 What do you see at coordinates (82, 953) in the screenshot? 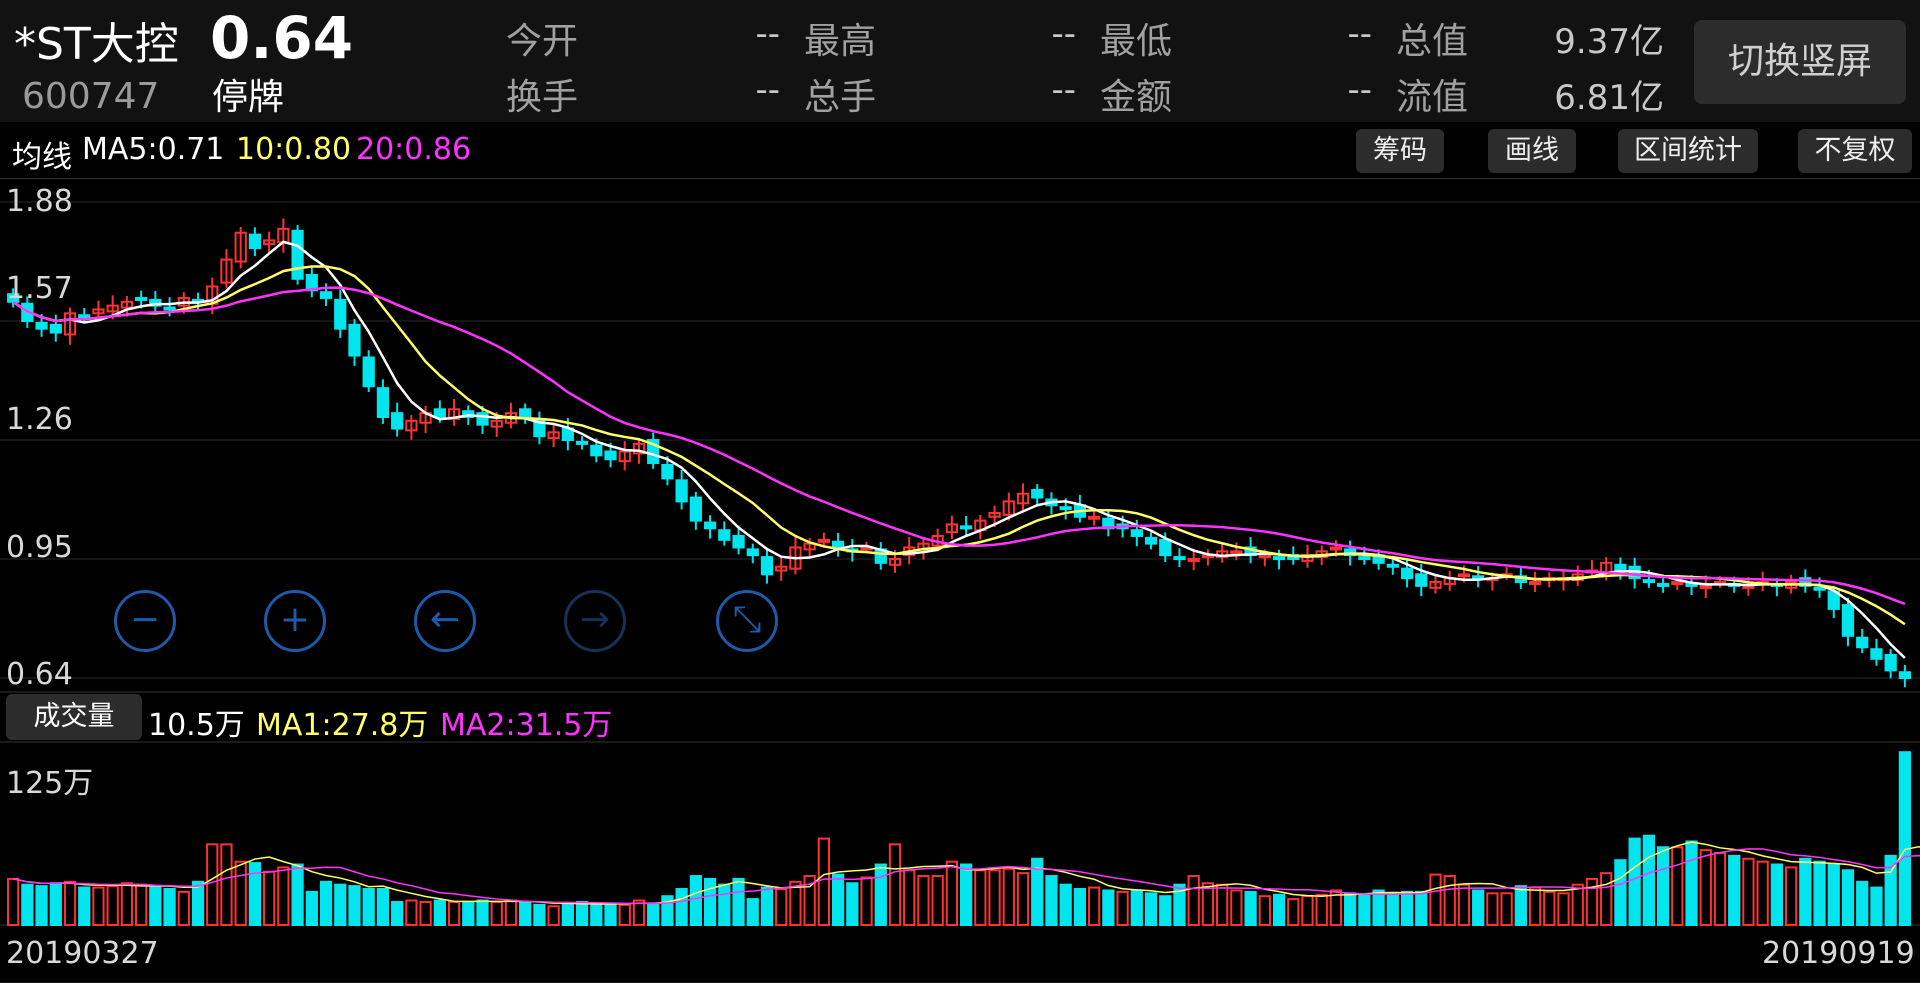
I see `start-date: 20190327` at bounding box center [82, 953].